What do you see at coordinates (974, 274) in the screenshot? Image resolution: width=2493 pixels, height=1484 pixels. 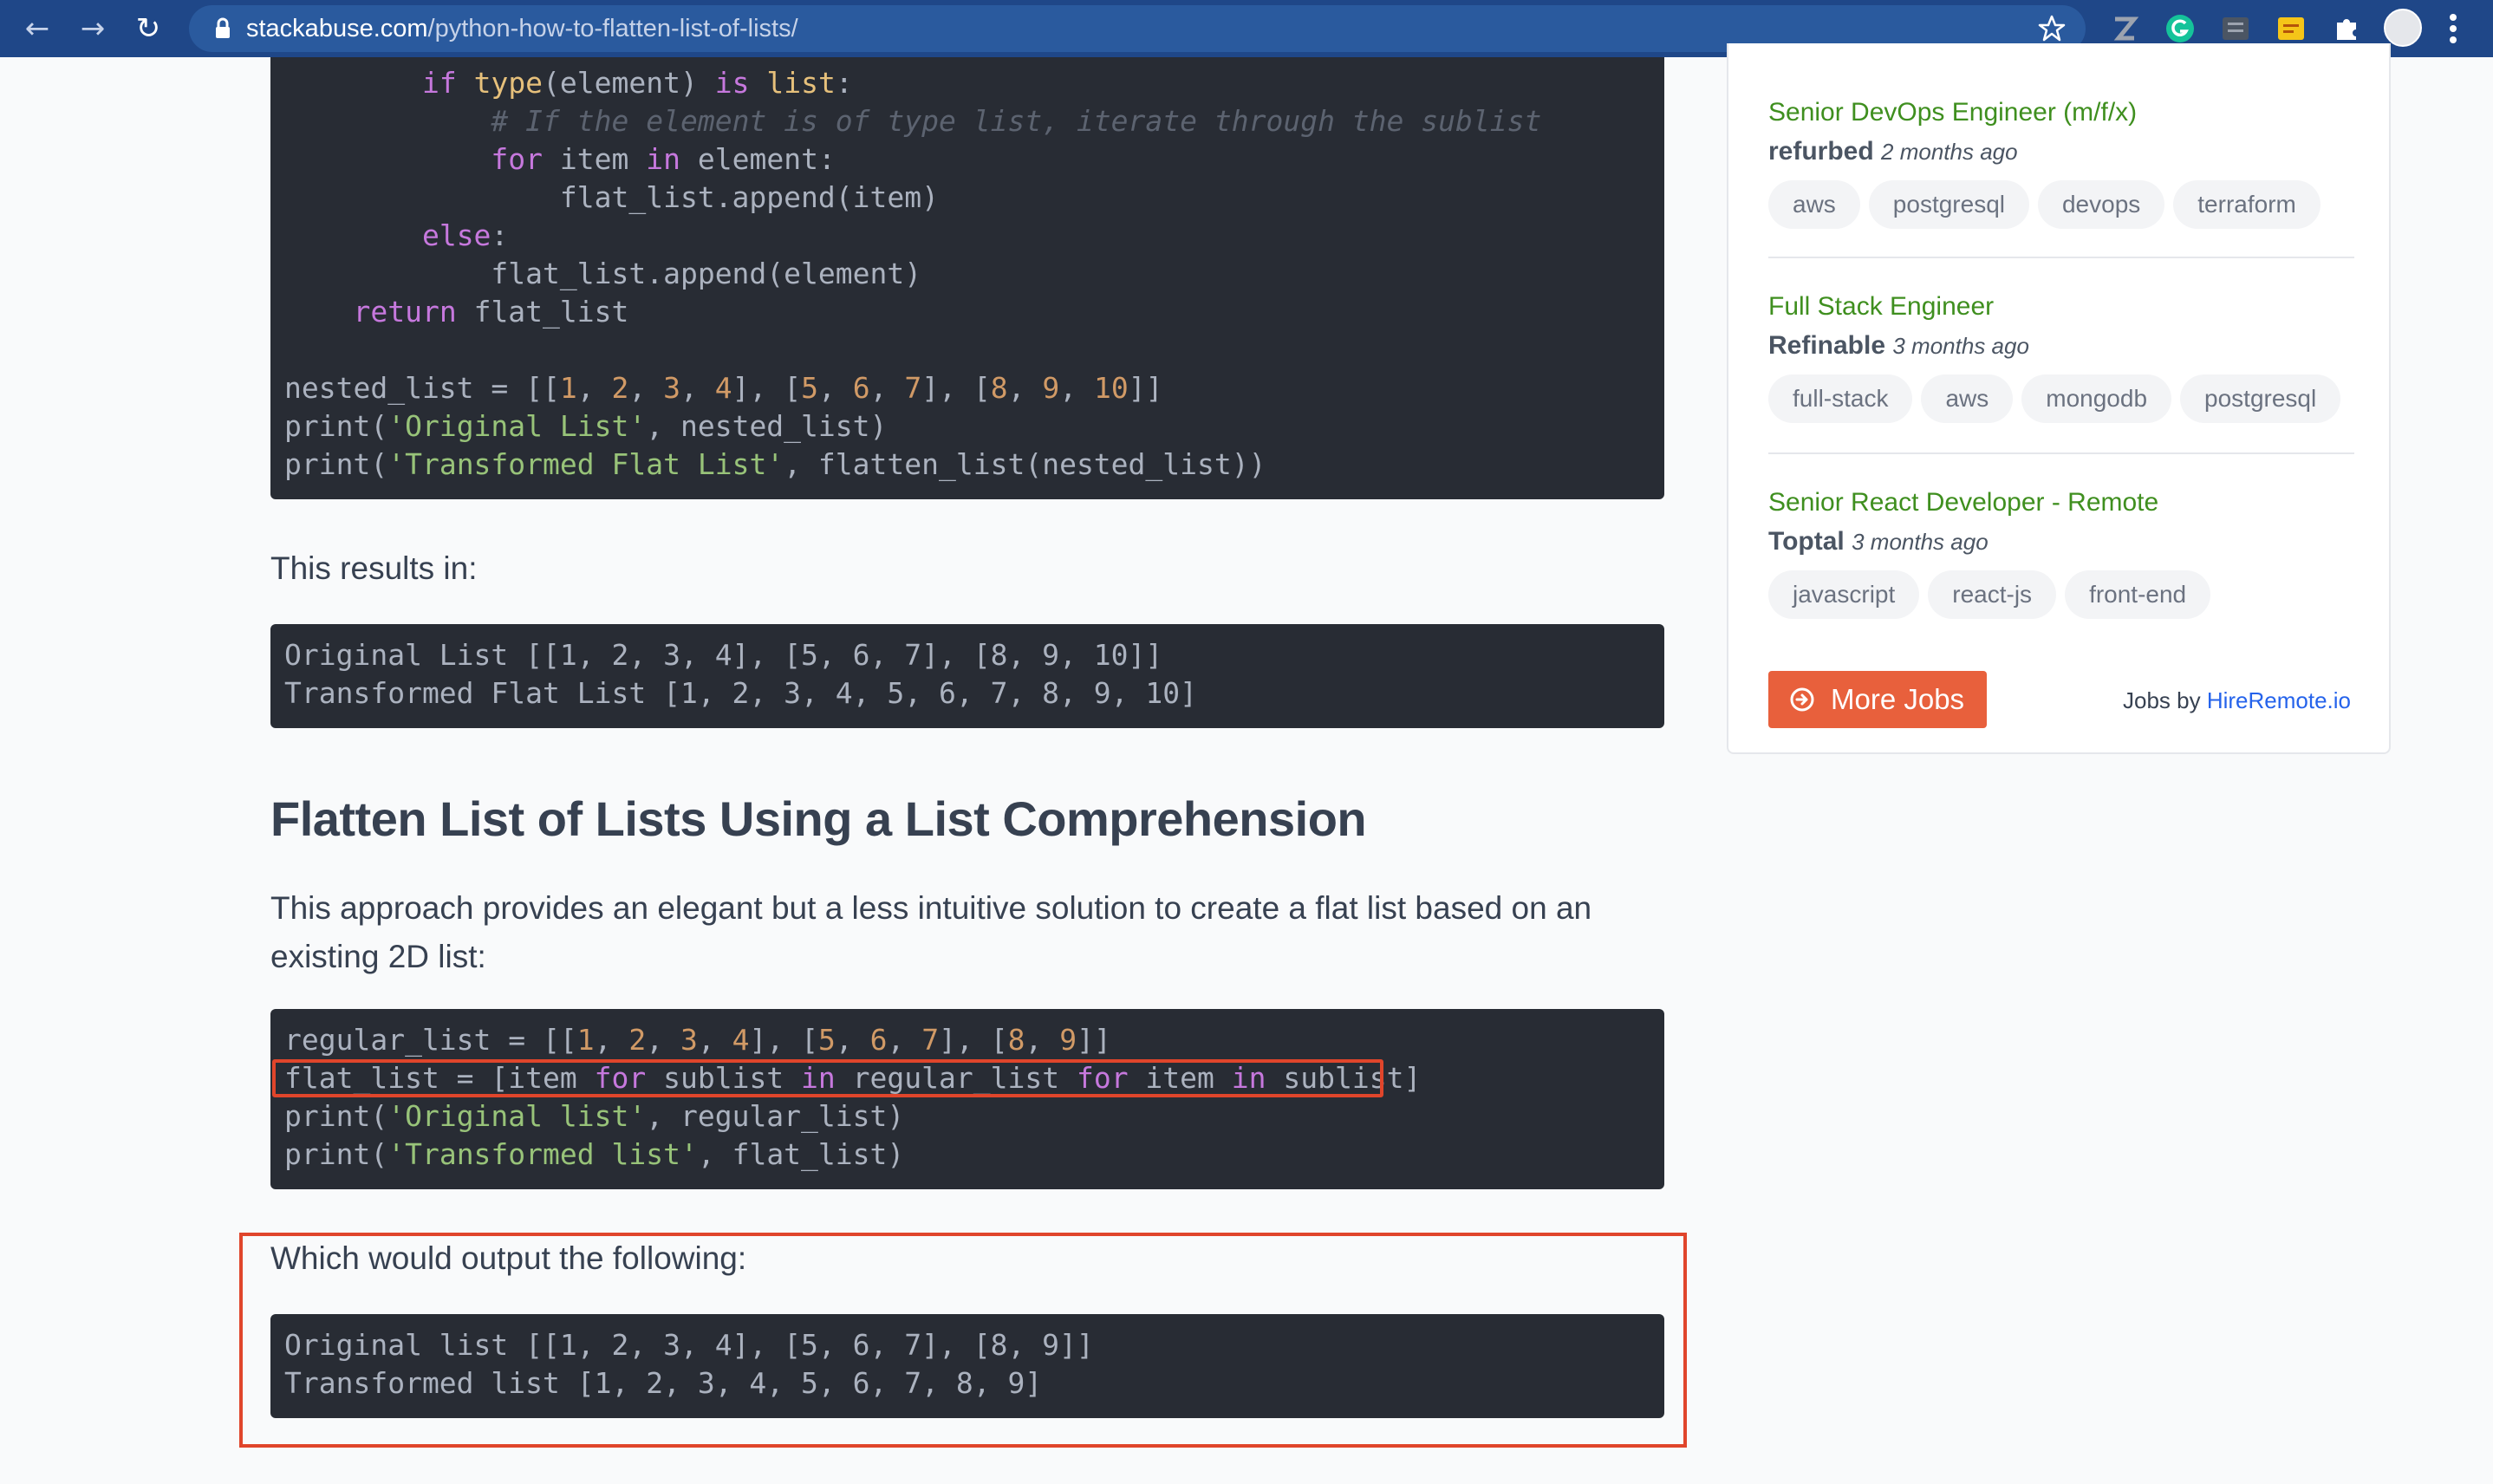 I see `code-line: flat_list.append(element)` at bounding box center [974, 274].